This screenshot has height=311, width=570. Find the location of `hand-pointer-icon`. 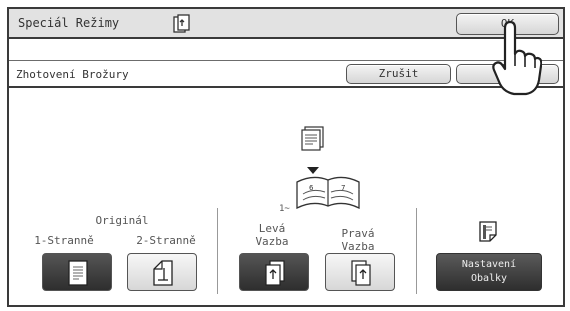

hand-pointer-icon is located at coordinates (517, 60).